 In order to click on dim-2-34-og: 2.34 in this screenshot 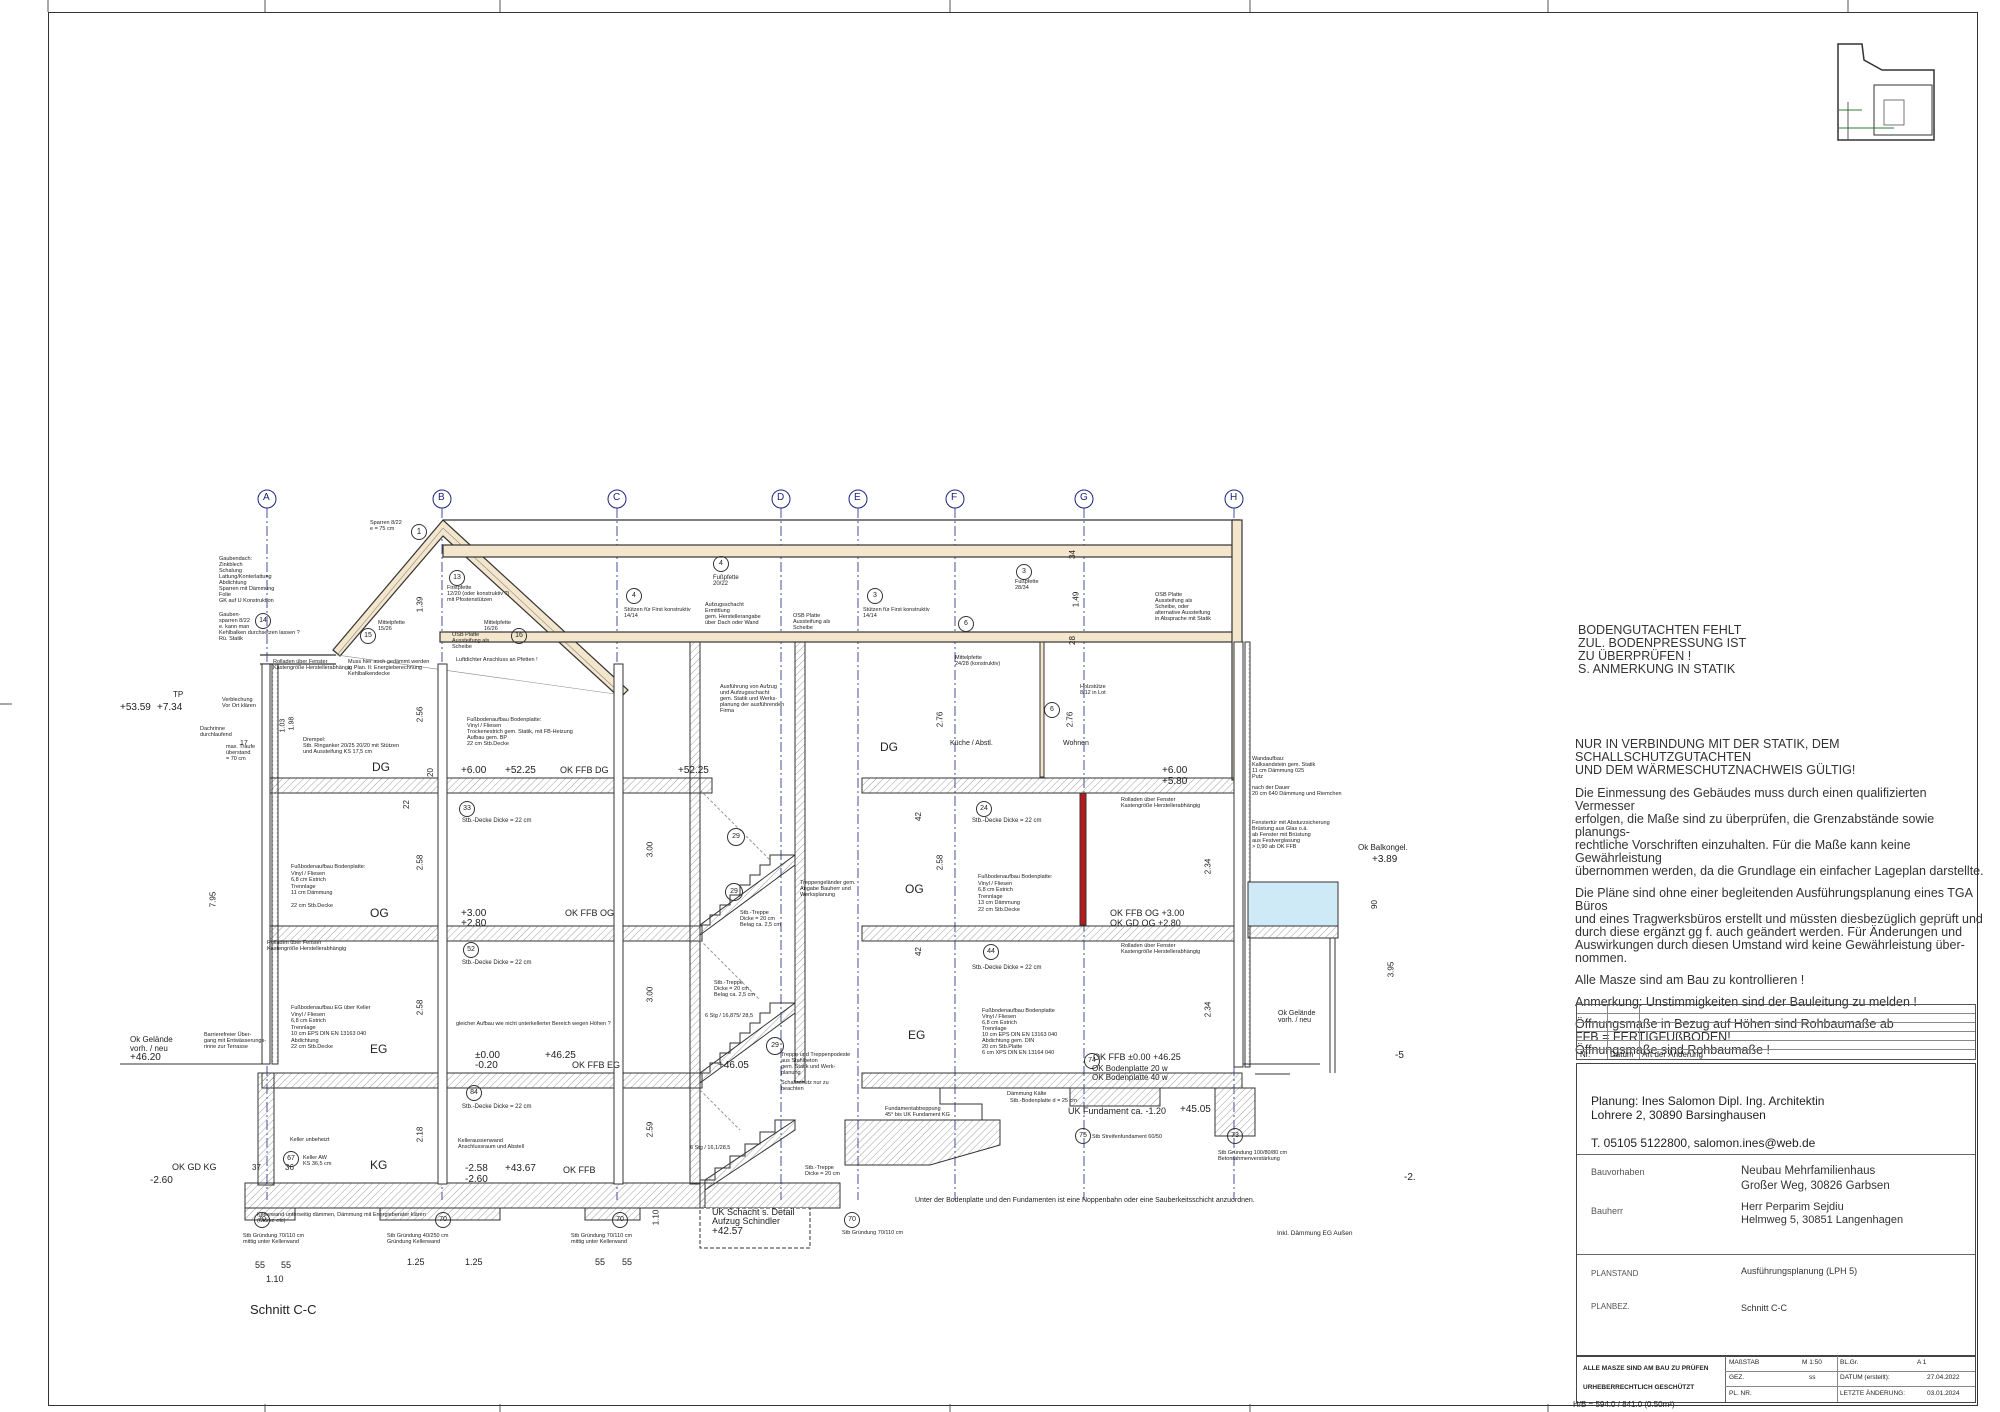, I will do `click(1208, 866)`.